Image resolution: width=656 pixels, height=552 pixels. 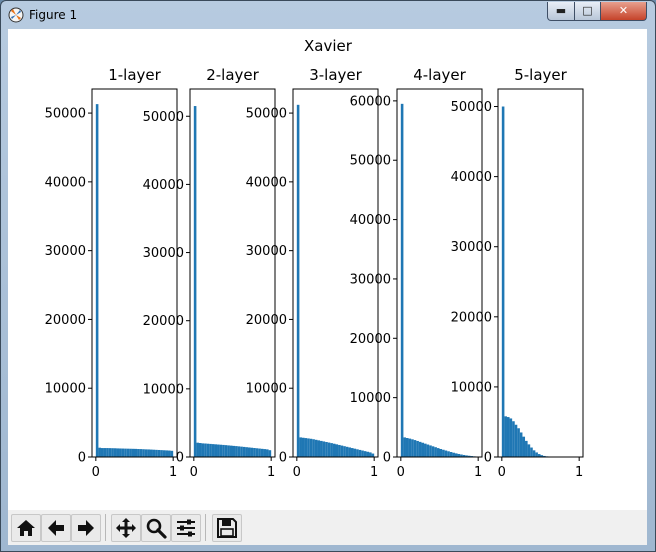 What do you see at coordinates (328, 46) in the screenshot?
I see `figure-suptitle: Xavier` at bounding box center [328, 46].